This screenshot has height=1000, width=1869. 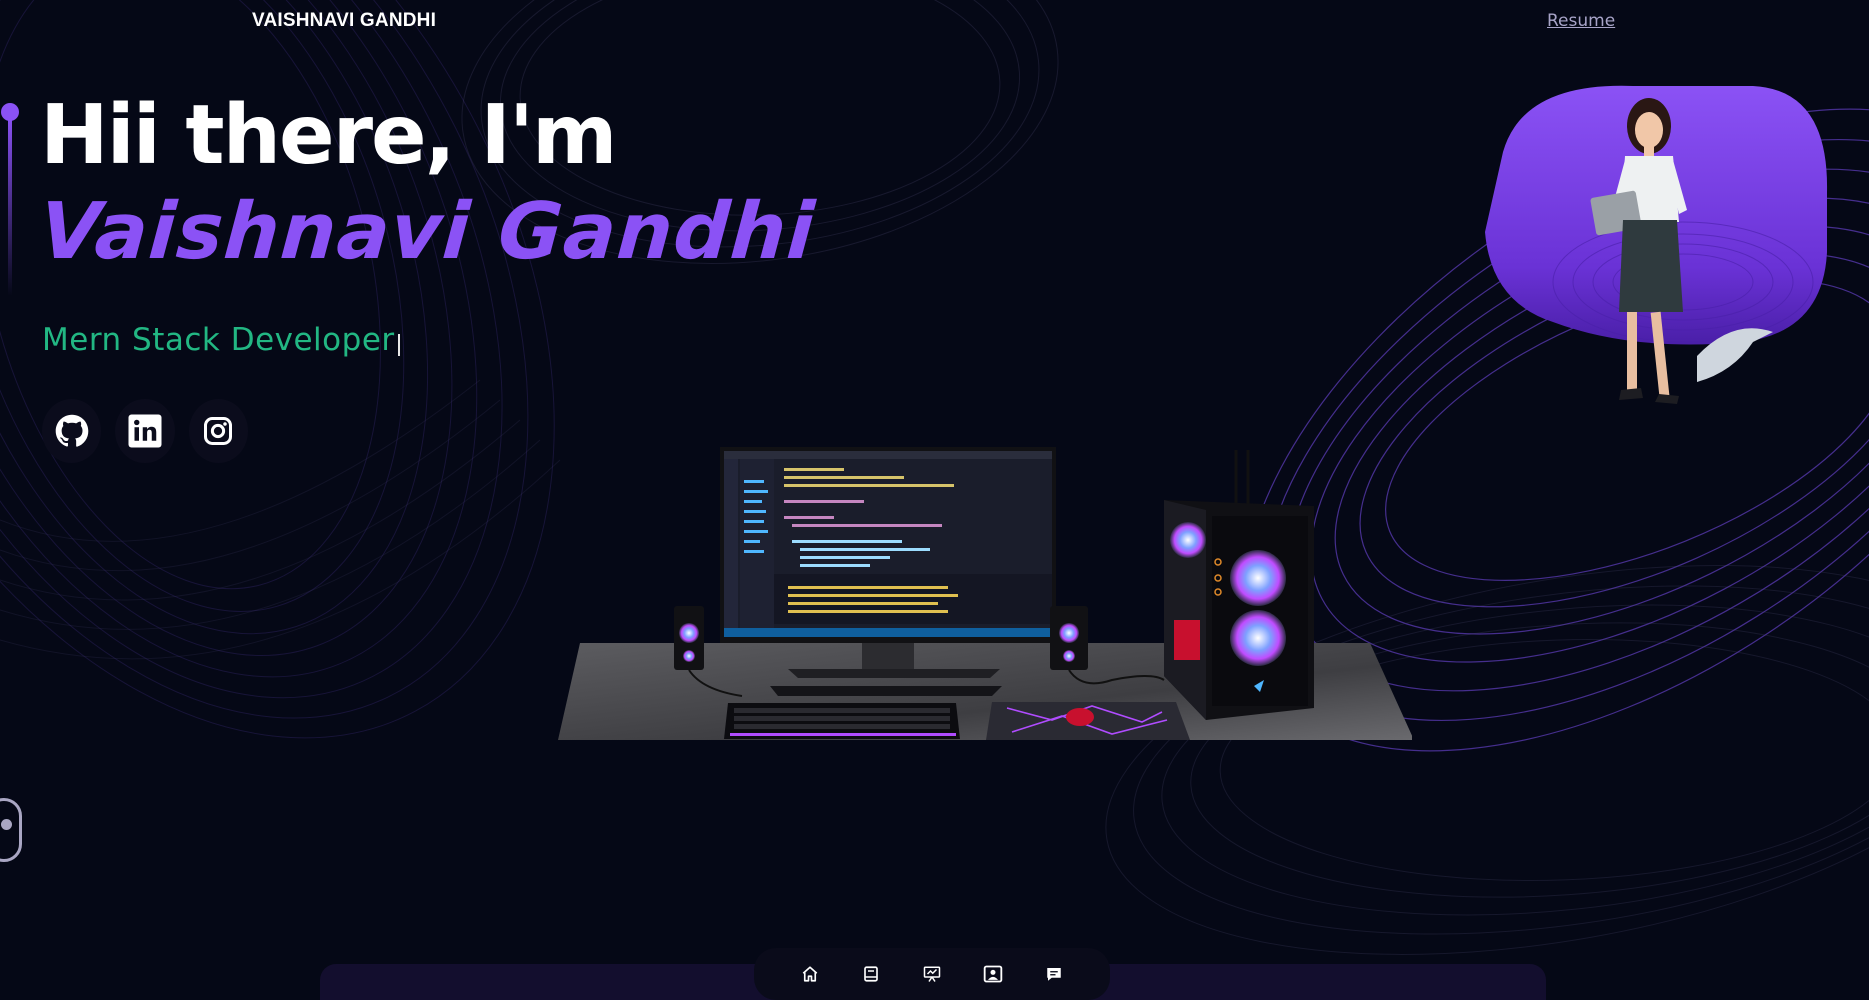 I want to click on instagram-icon, so click(x=218, y=431).